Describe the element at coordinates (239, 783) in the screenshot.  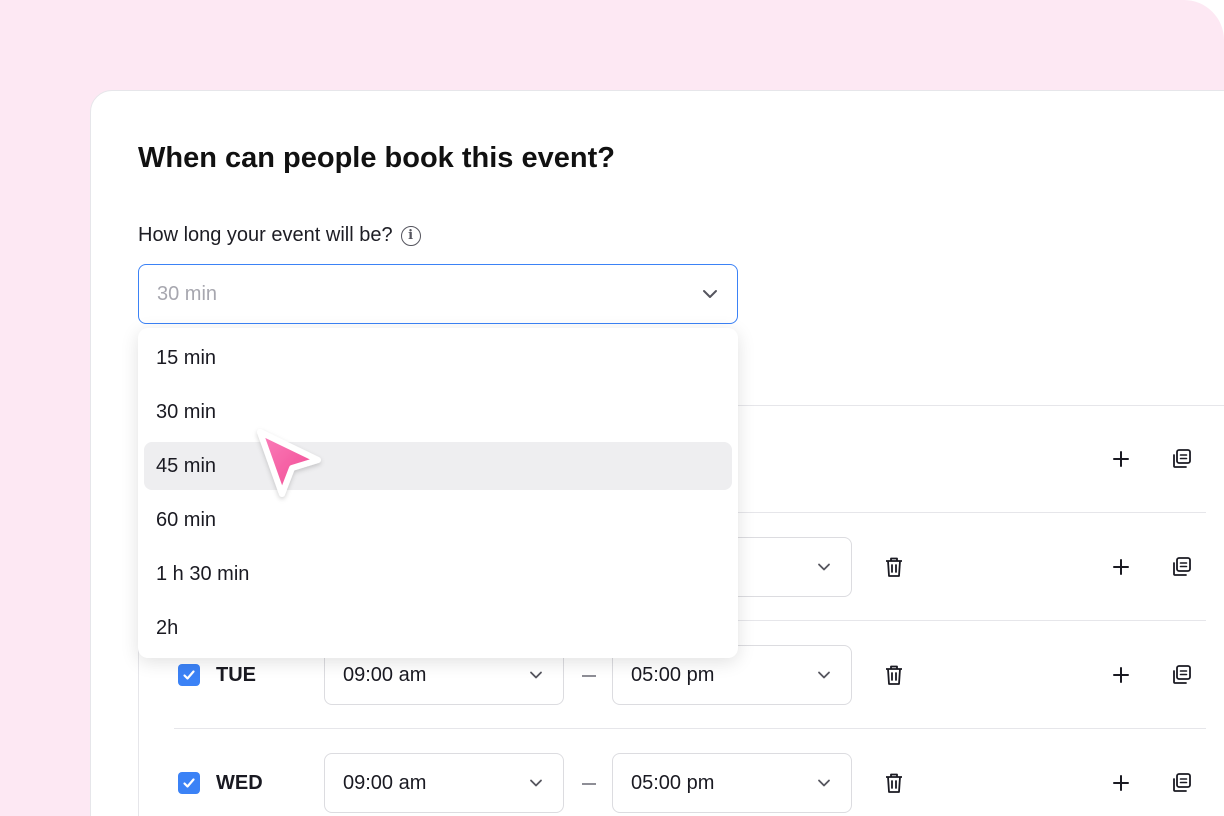
I see `day-label: WED` at that location.